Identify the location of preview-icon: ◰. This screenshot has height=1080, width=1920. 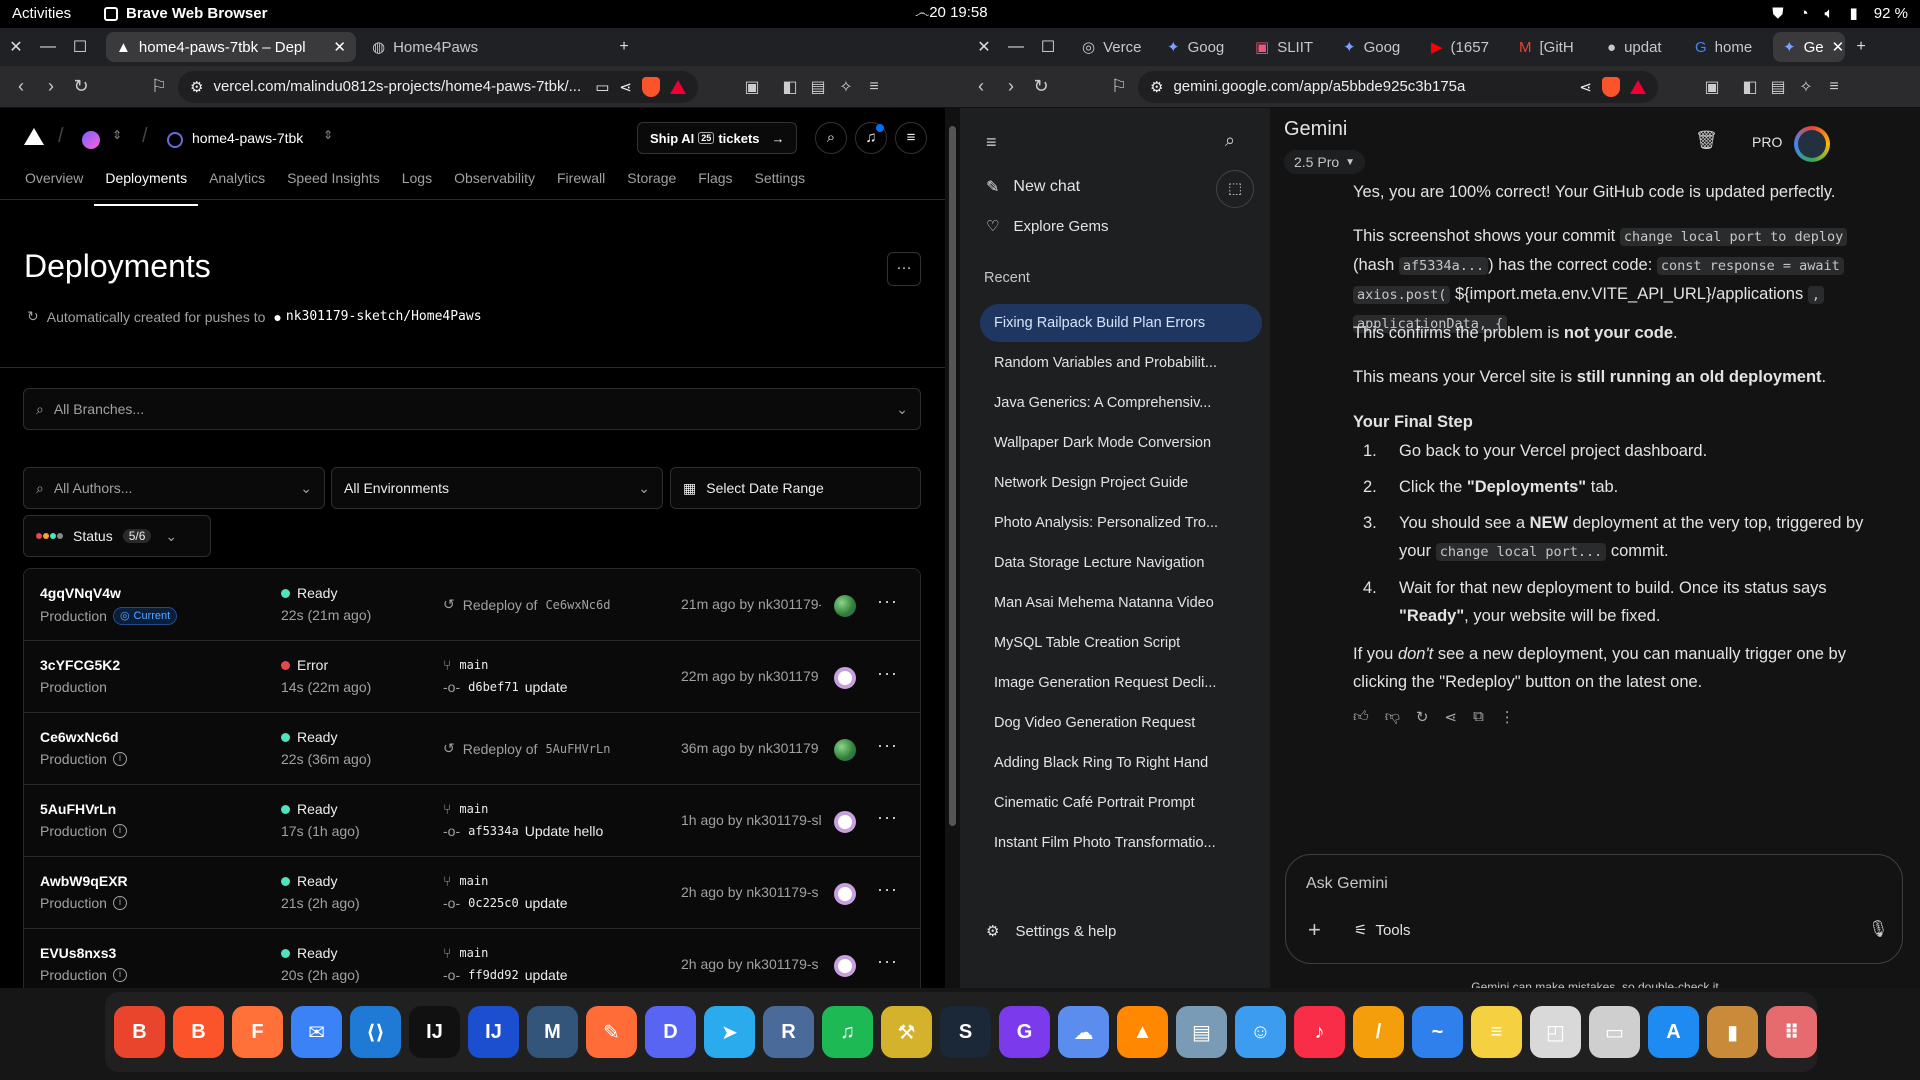
(1555, 1032).